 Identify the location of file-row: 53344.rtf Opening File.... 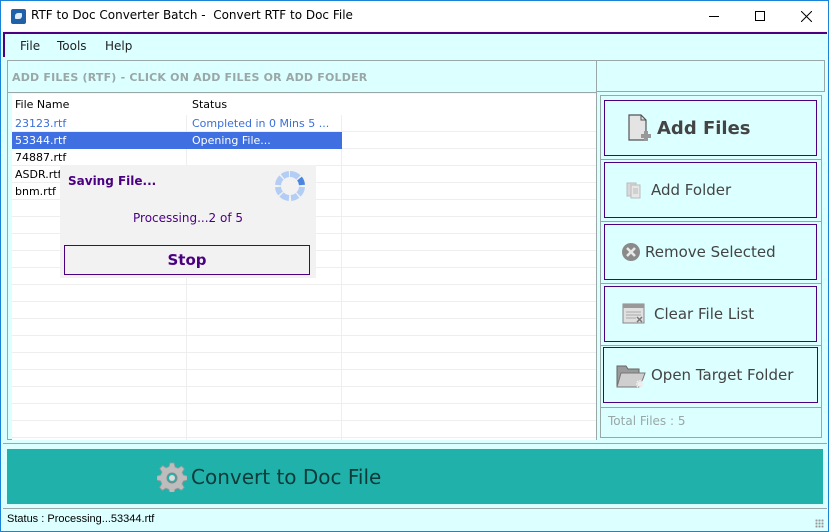
(304, 140).